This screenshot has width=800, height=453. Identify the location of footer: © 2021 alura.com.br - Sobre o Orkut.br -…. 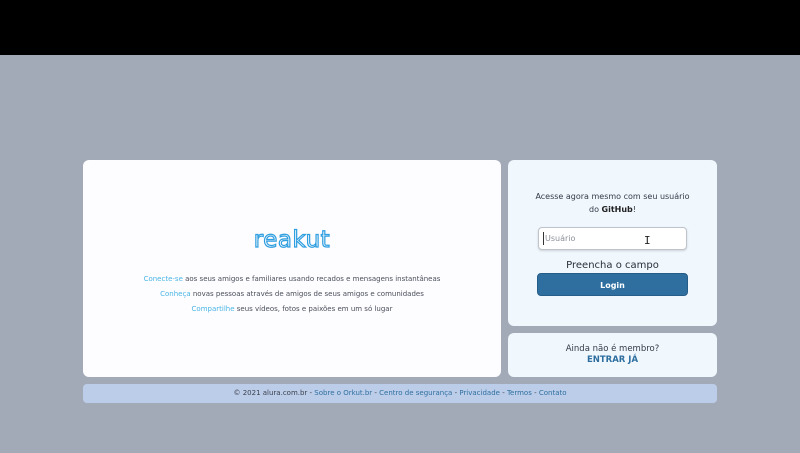
(400, 393).